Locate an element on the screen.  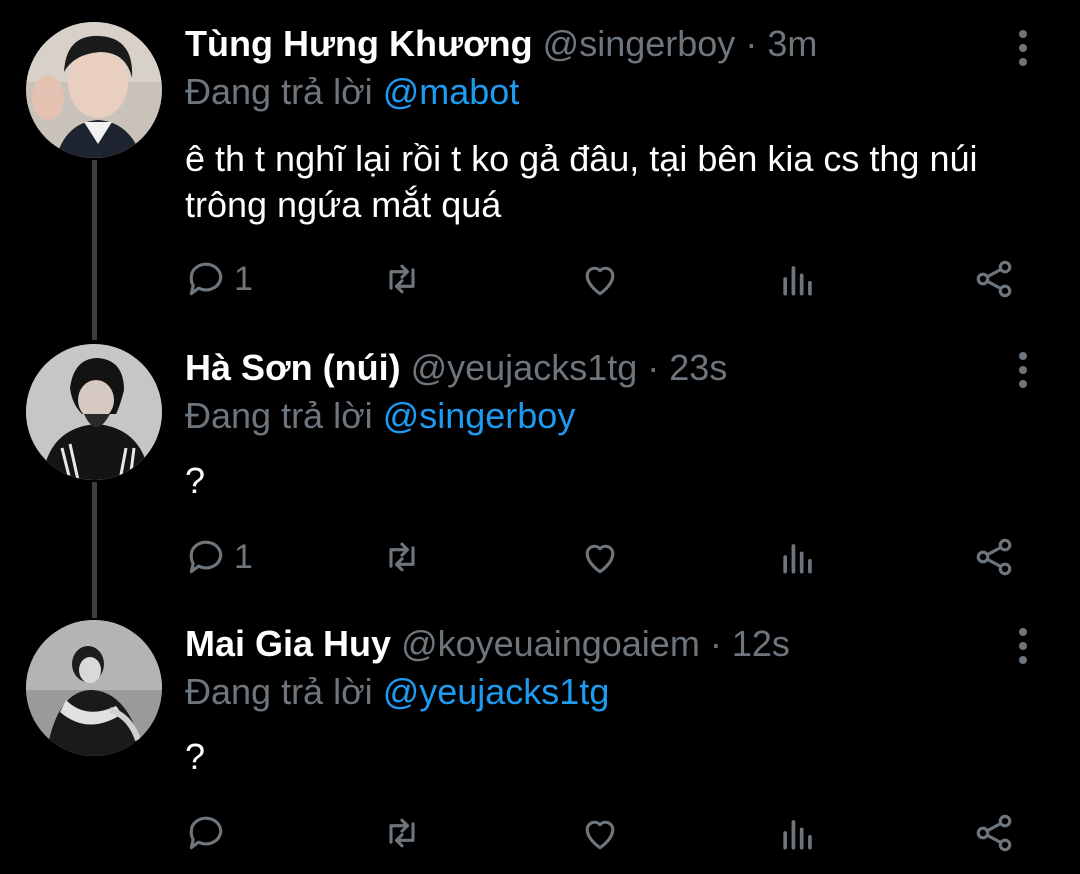
author-name: Hà Sơn (núi) is located at coordinates (293, 367).